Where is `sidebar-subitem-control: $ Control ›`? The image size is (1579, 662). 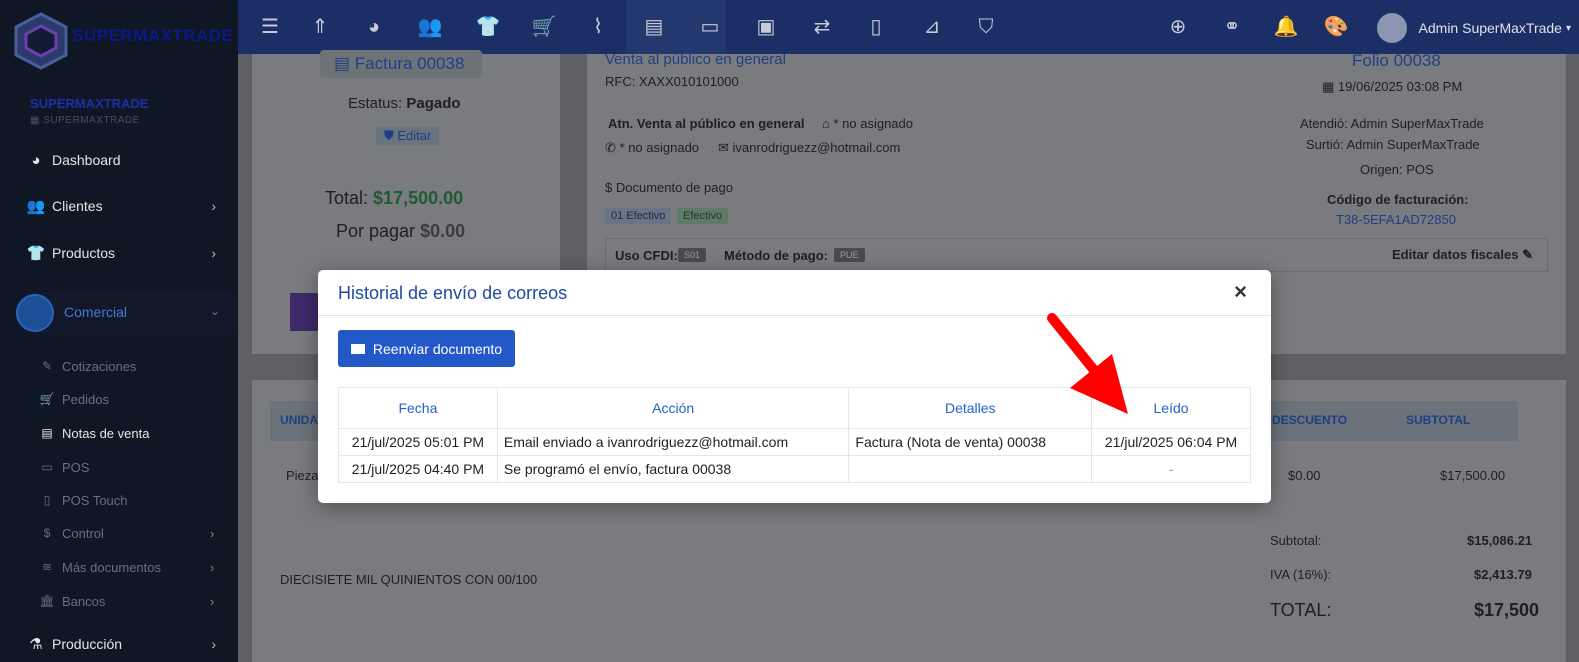 sidebar-subitem-control: $ Control › is located at coordinates (126, 533).